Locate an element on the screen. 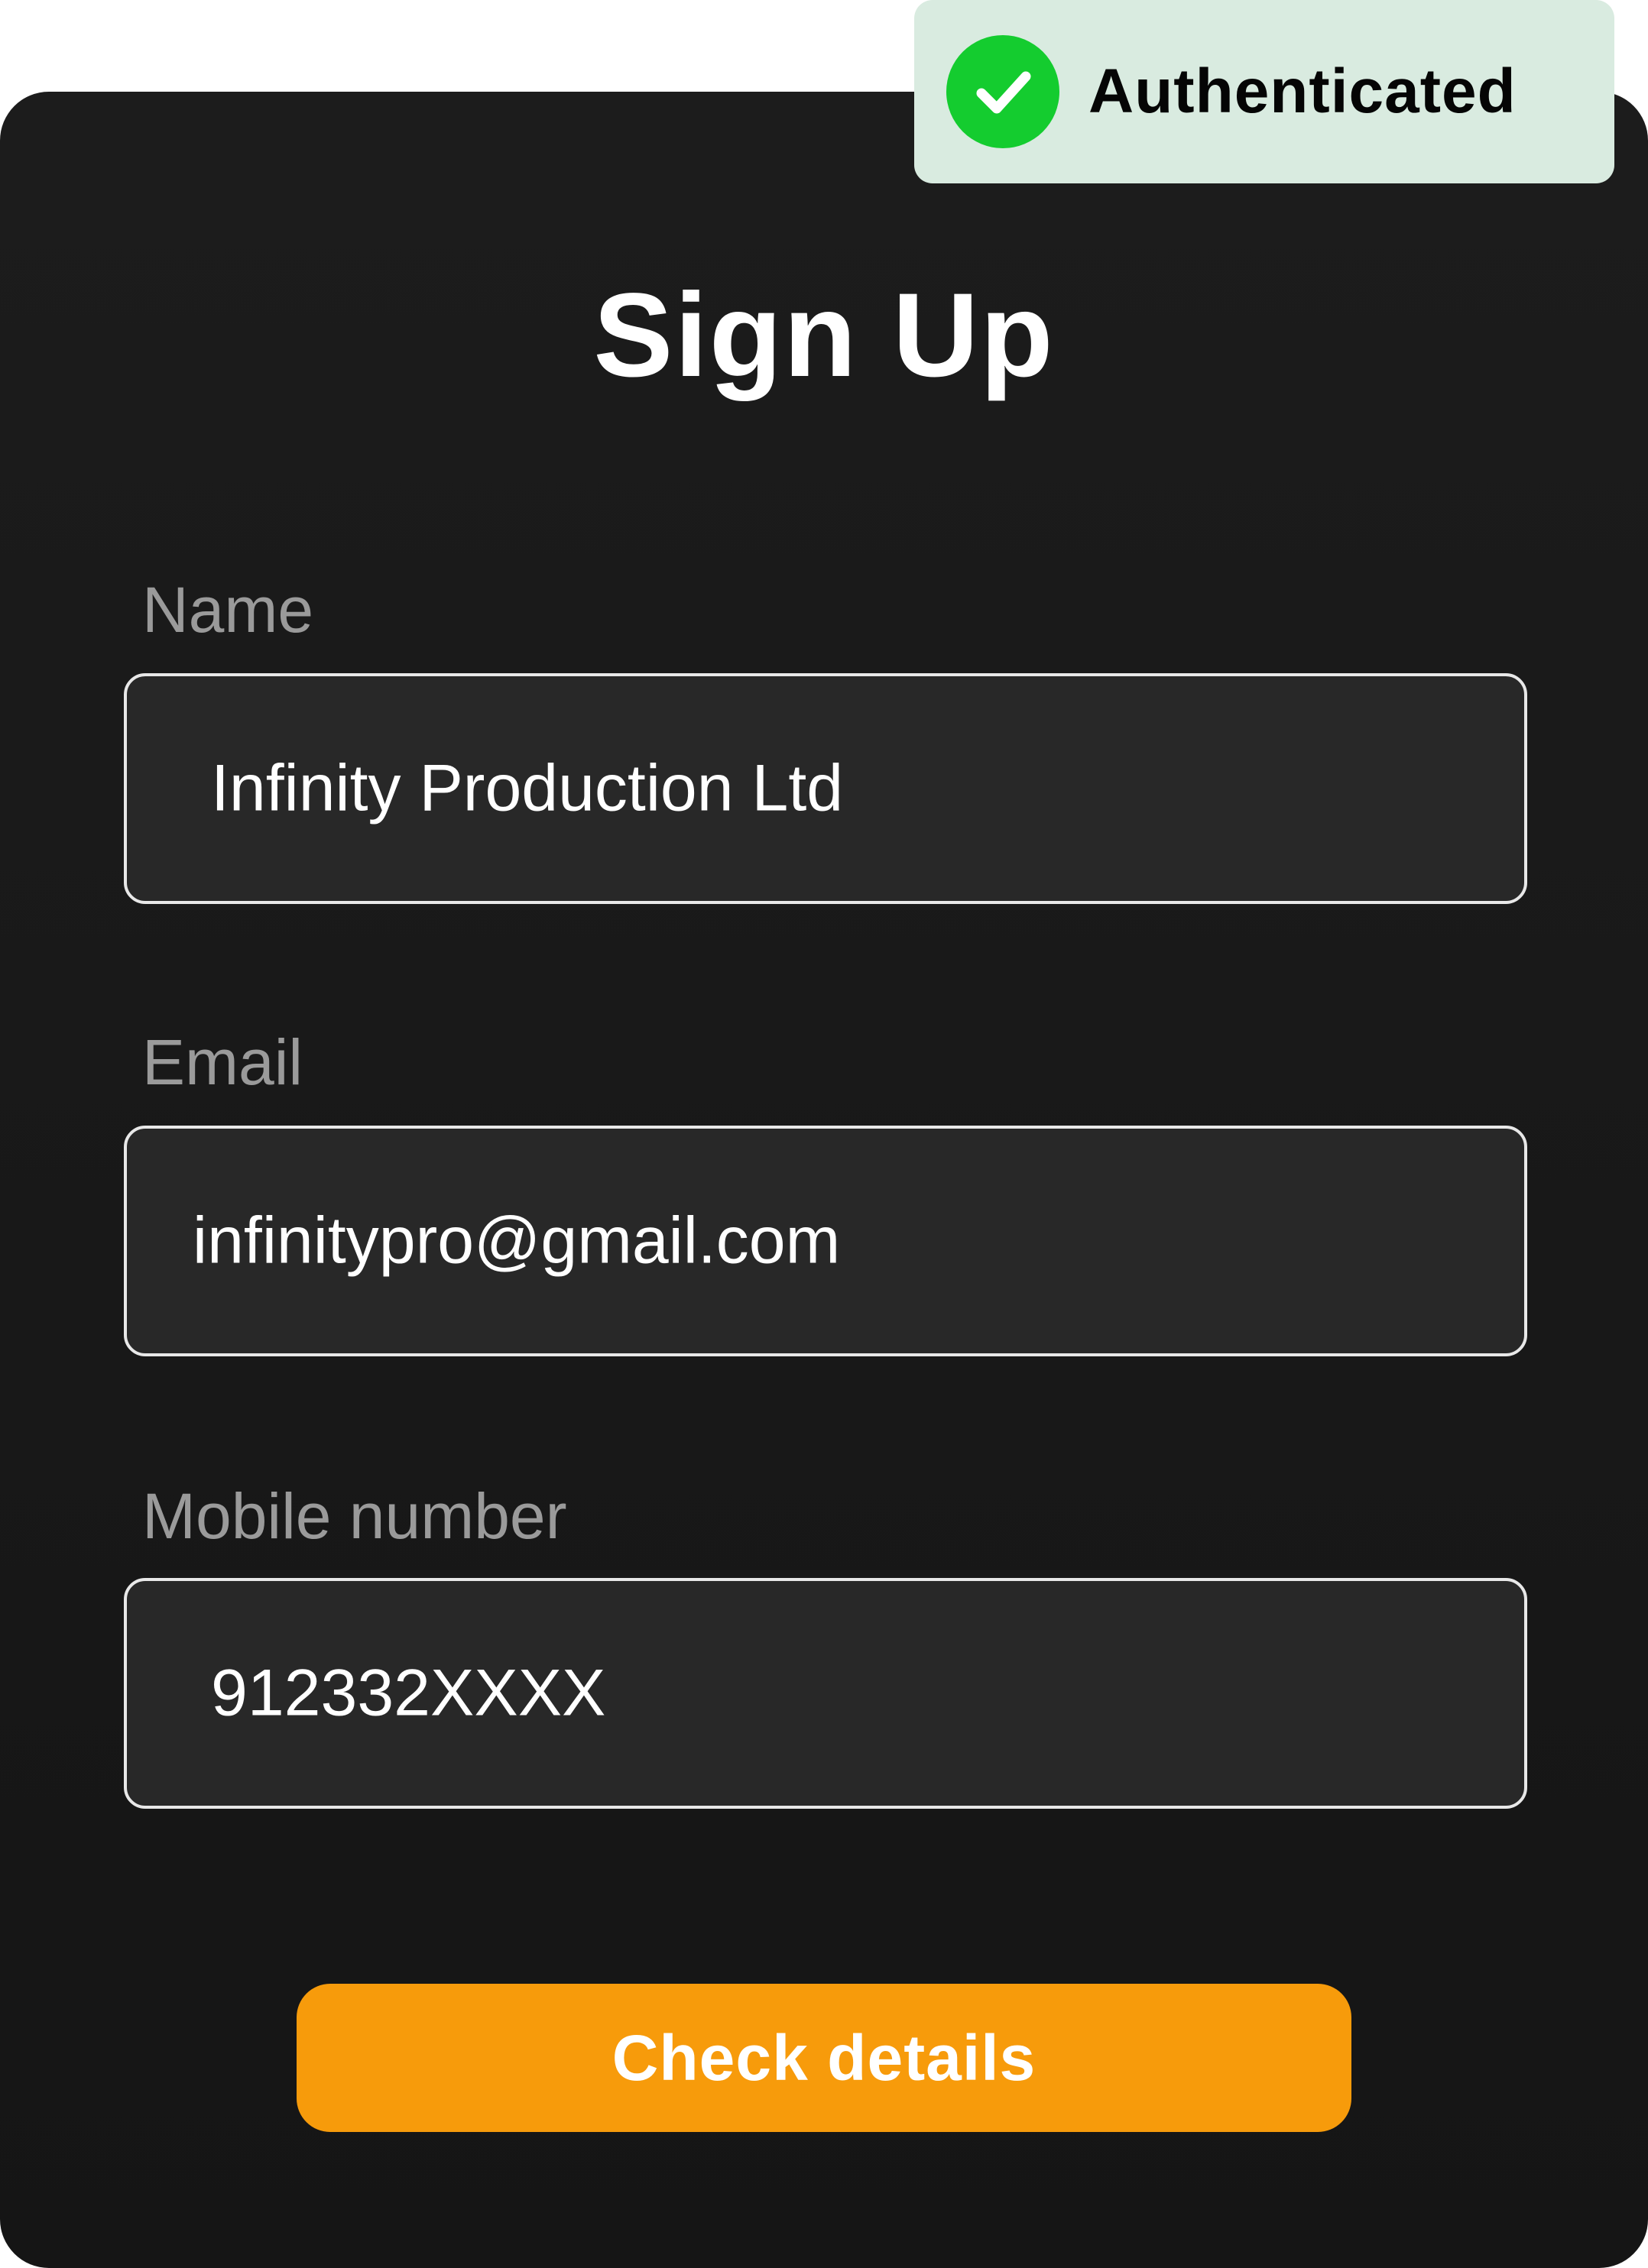 The image size is (1648, 2268). page-title: Sign Up is located at coordinates (824, 336).